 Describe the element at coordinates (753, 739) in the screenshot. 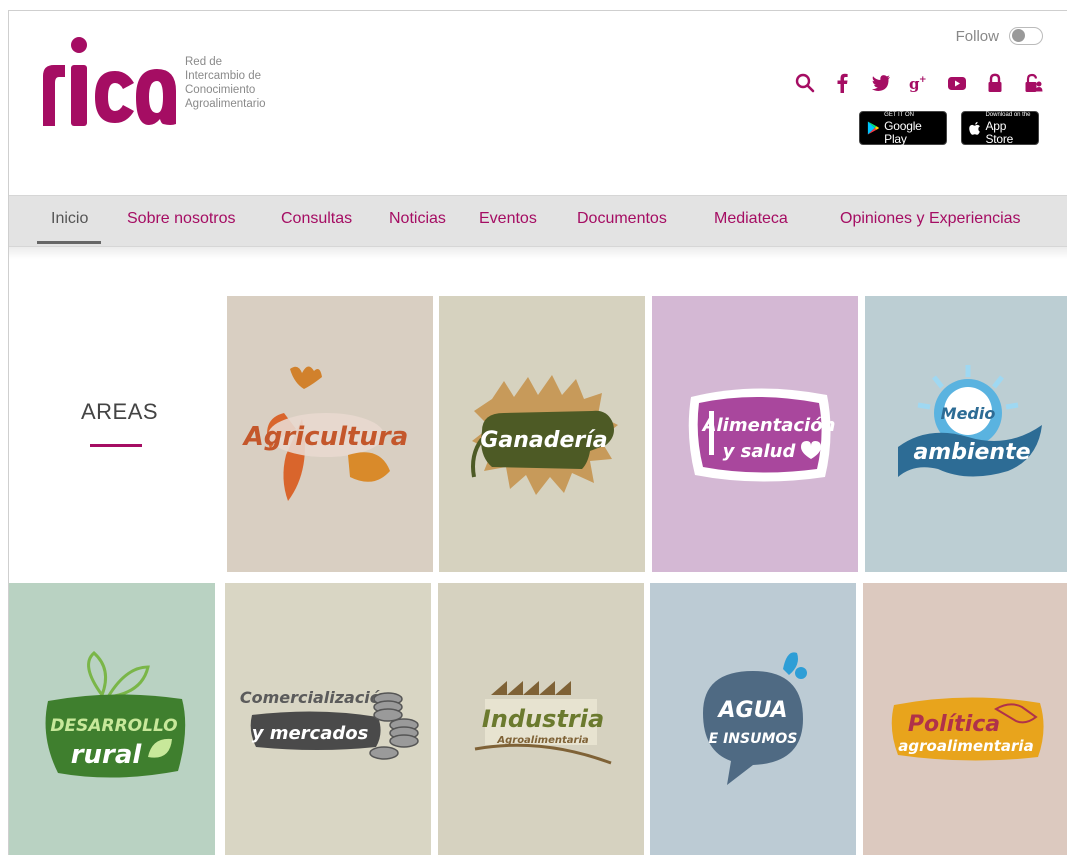

I see `agua-label-2: E INSUMOS` at that location.